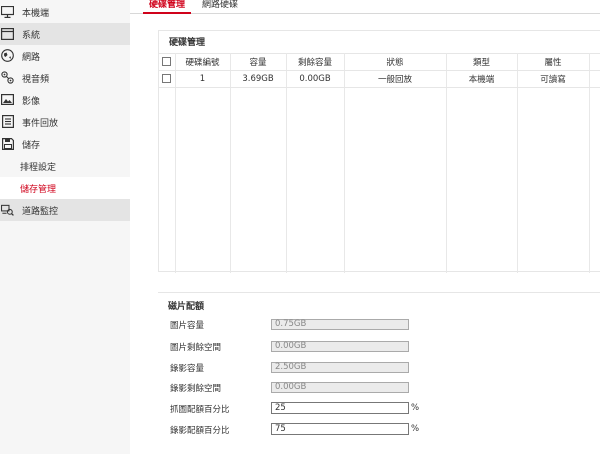 This screenshot has height=454, width=600. Describe the element at coordinates (31, 35) in the screenshot. I see `sidebar-item-label: 系統` at that location.